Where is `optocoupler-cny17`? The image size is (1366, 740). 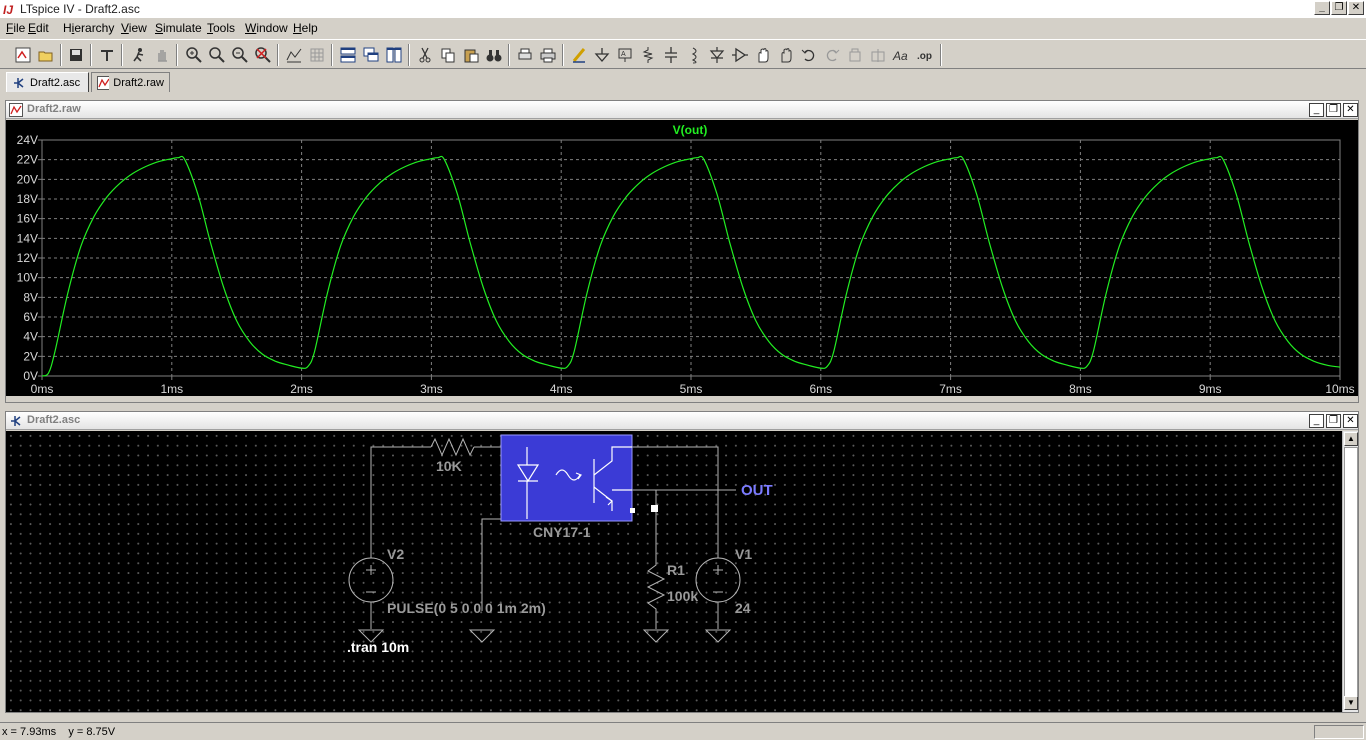
optocoupler-cny17 is located at coordinates (567, 478).